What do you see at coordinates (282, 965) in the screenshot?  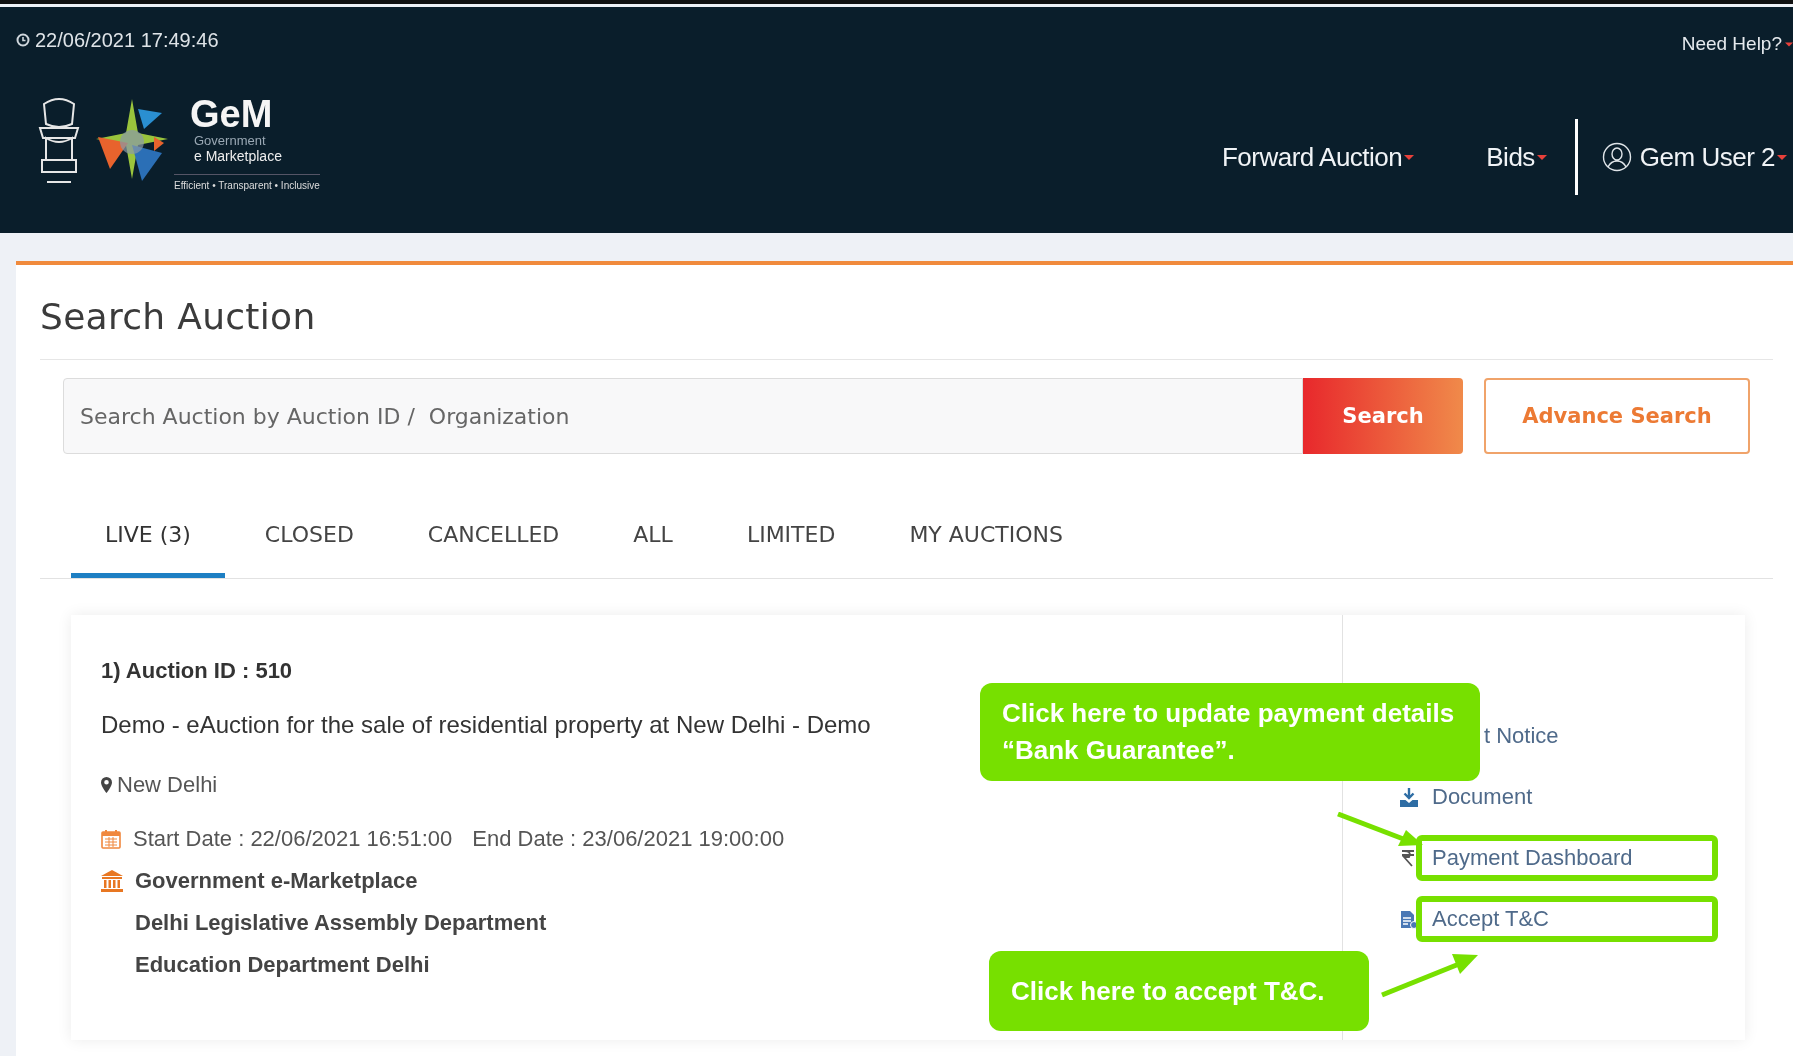 I see `organization-name: Education Department Delhi` at bounding box center [282, 965].